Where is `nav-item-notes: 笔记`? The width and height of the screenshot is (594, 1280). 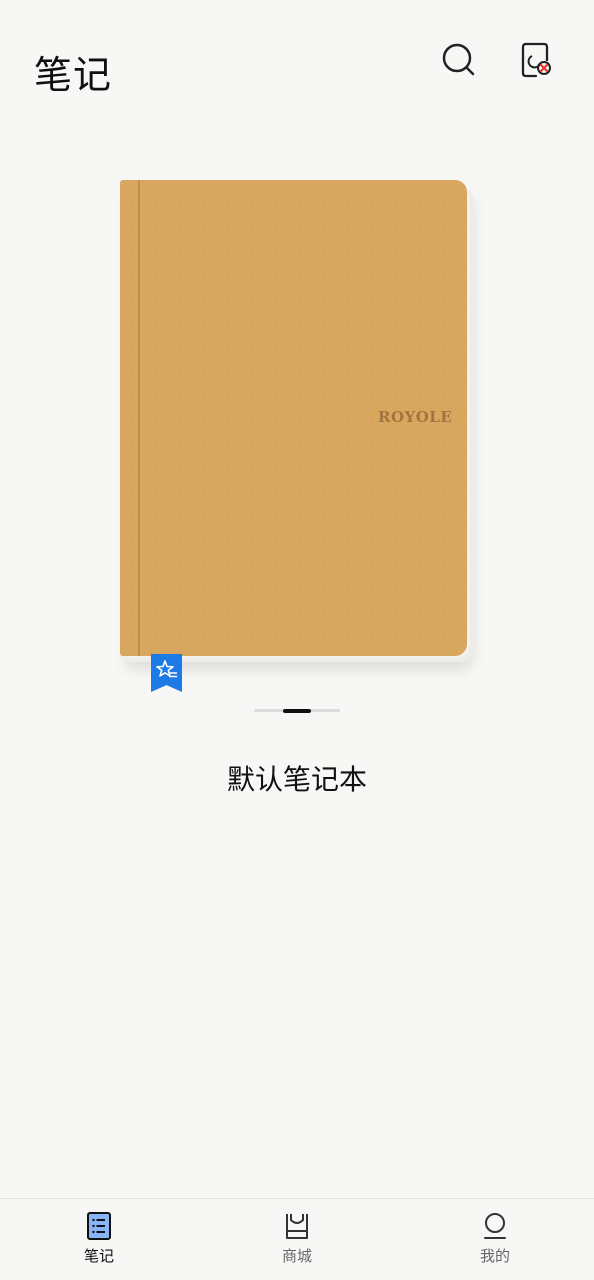 nav-item-notes: 笔记 is located at coordinates (99, 1239).